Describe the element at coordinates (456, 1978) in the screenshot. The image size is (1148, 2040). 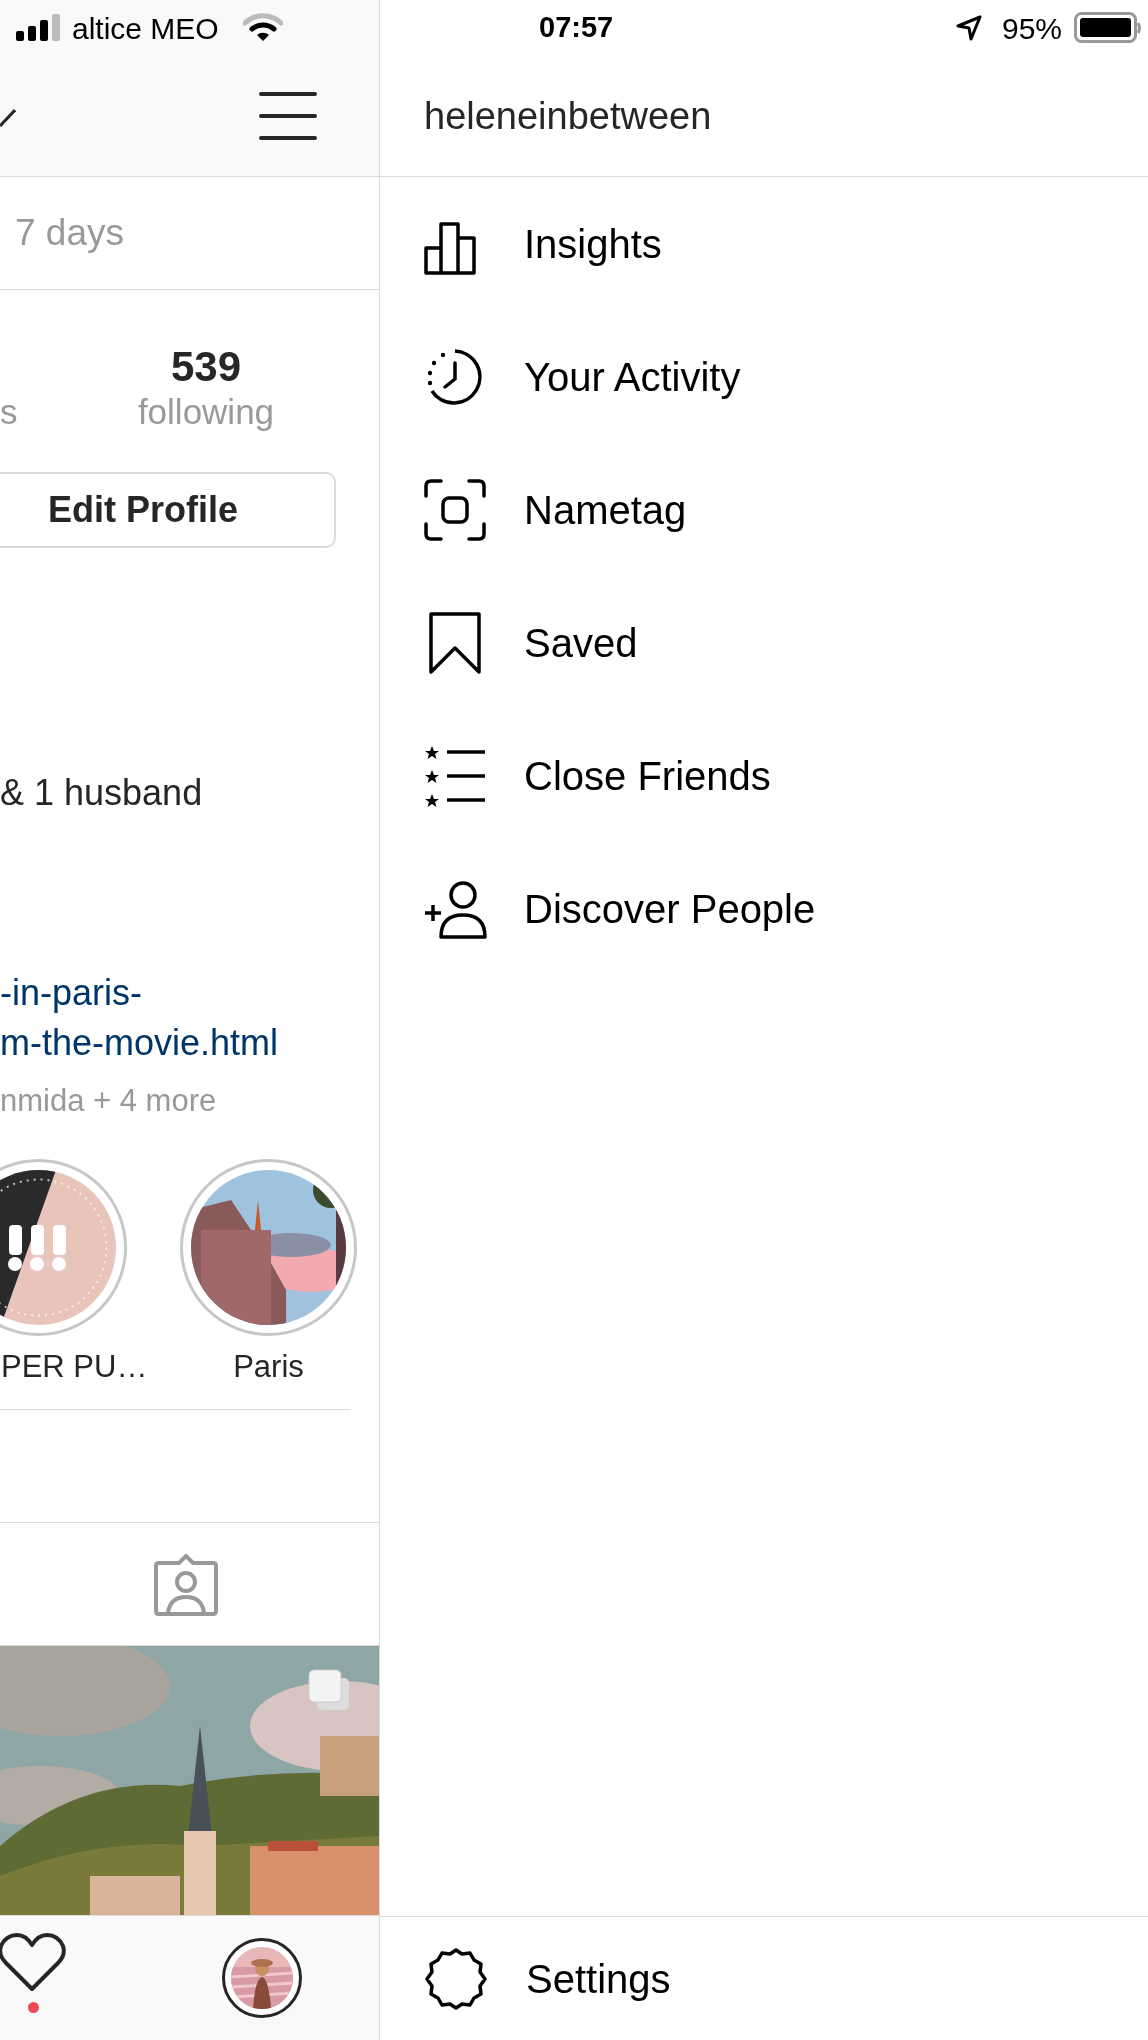
I see `settings-icon` at that location.